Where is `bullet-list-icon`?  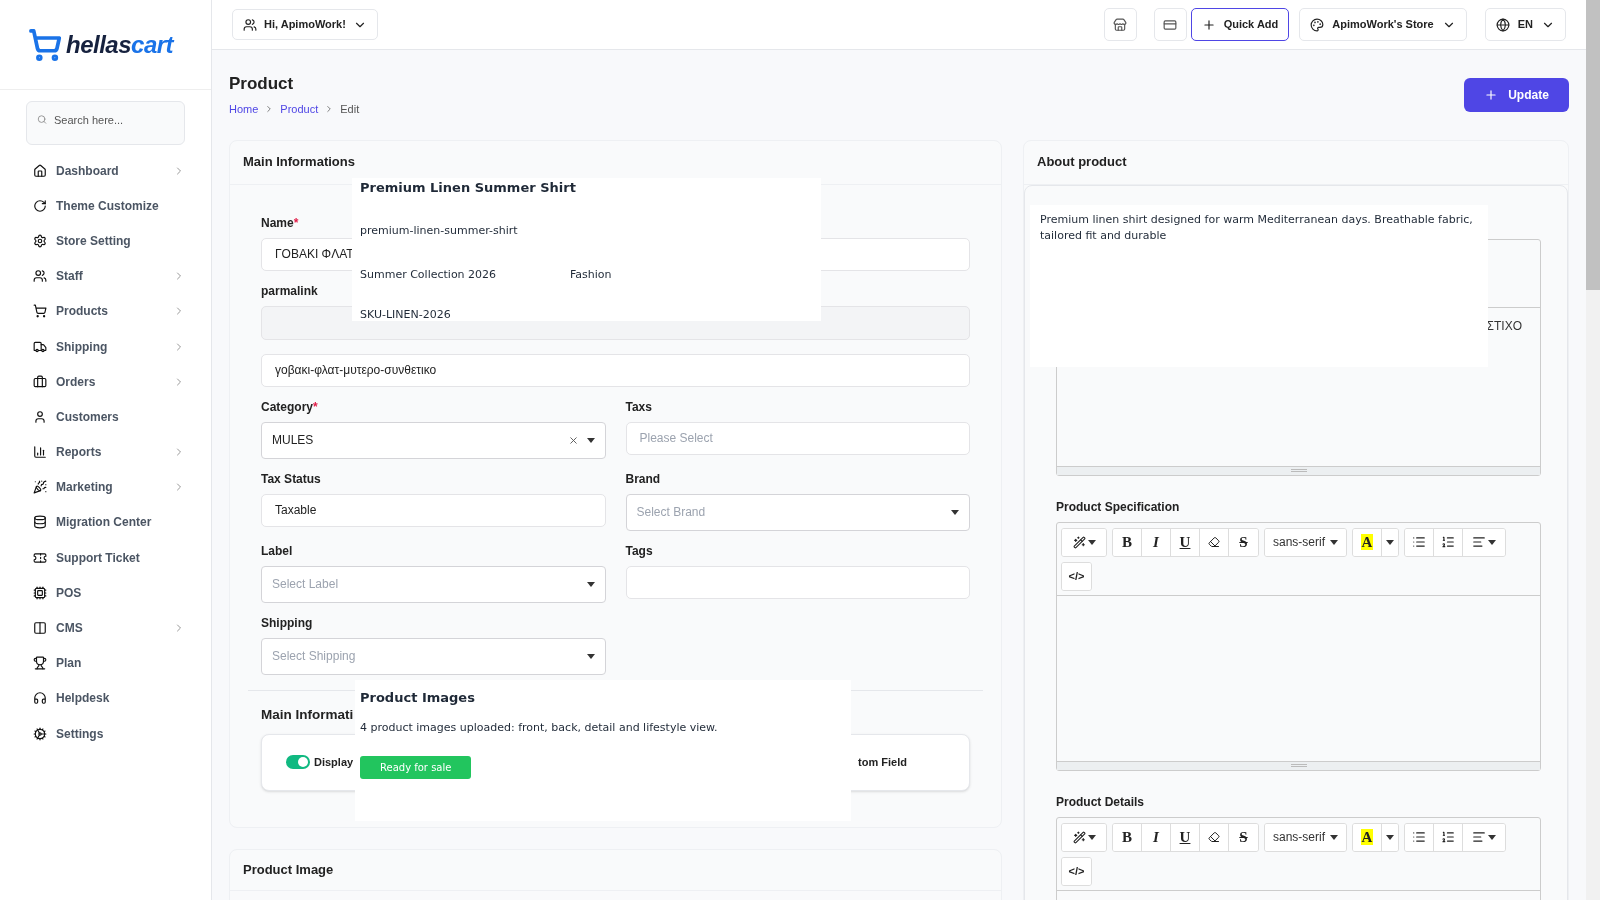 bullet-list-icon is located at coordinates (1419, 542).